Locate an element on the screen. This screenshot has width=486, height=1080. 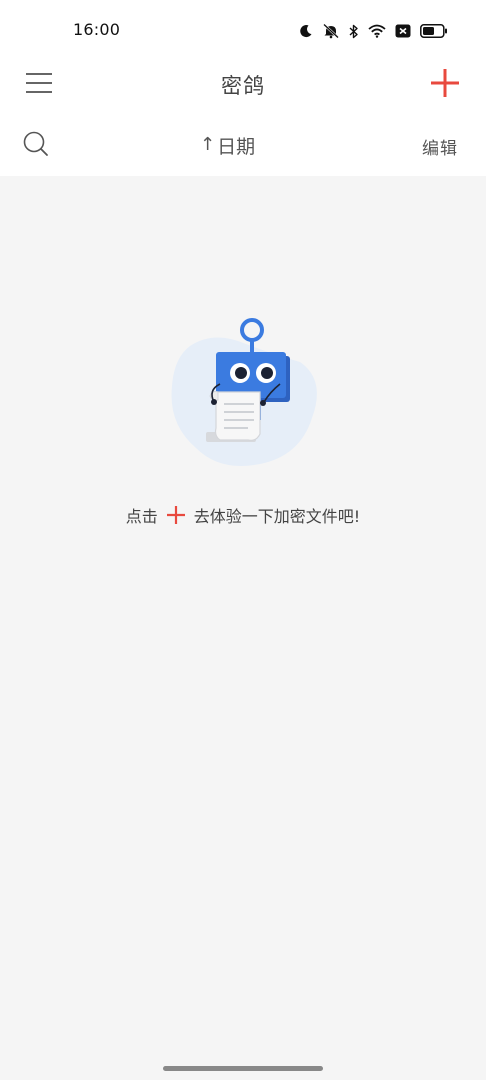
toolbar: ↑ 日期 编辑 is located at coordinates (243, 145).